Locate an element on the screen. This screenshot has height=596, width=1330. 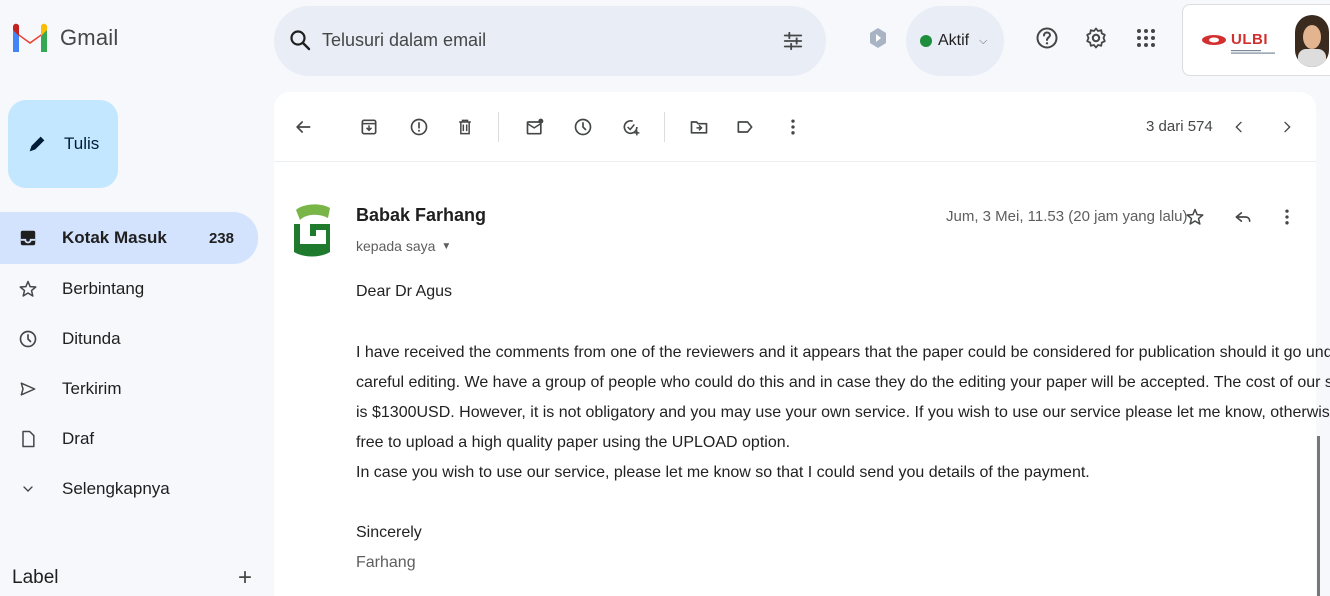
avatar-face is located at coordinates (1312, 37).